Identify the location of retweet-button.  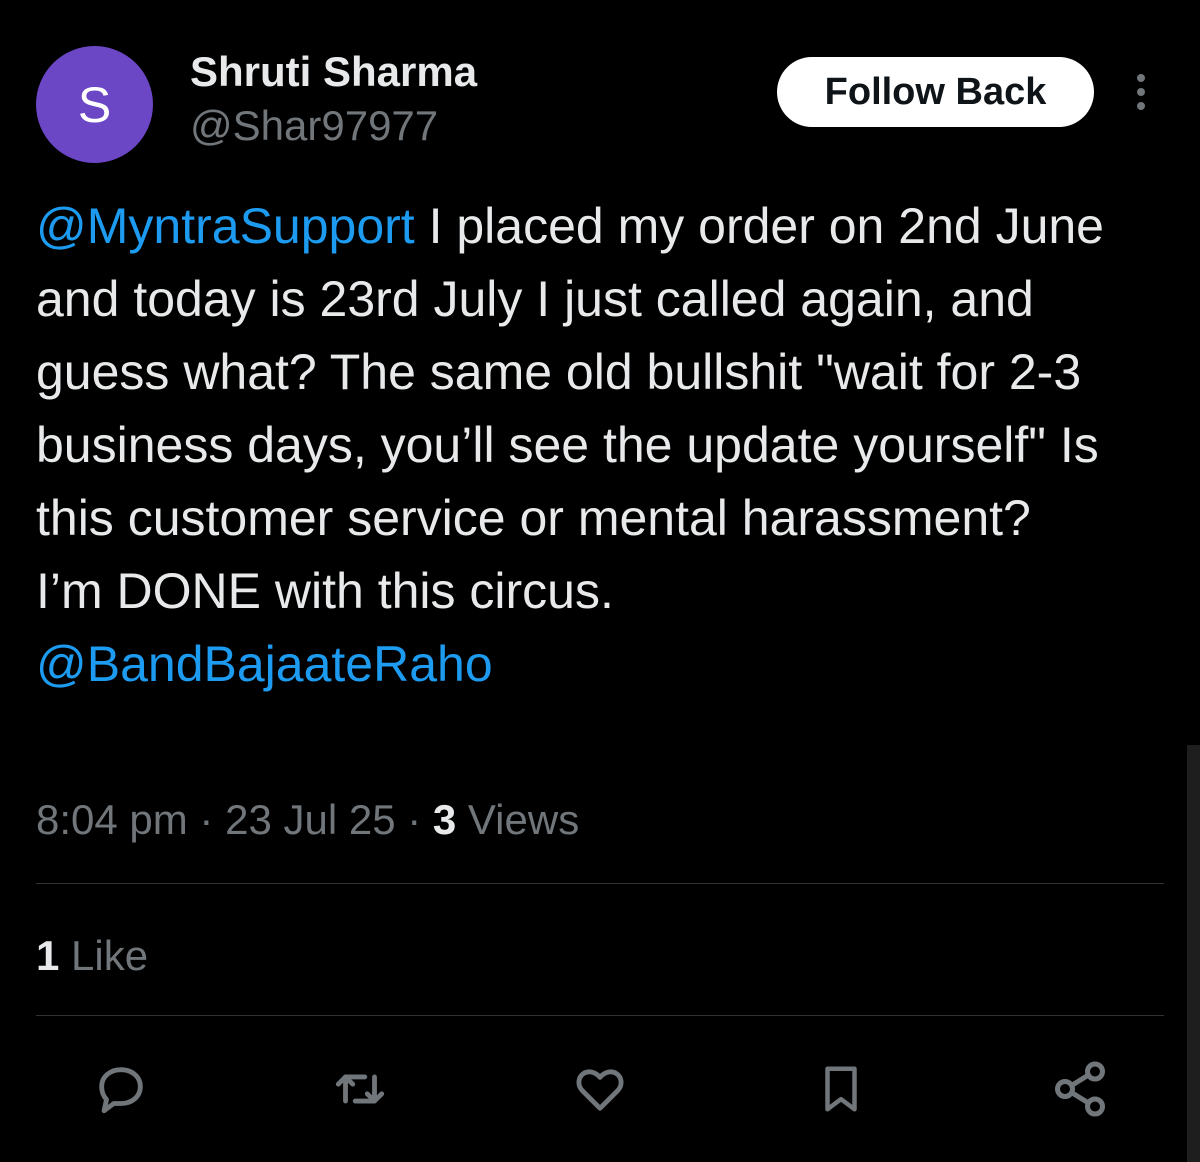
(360, 1089).